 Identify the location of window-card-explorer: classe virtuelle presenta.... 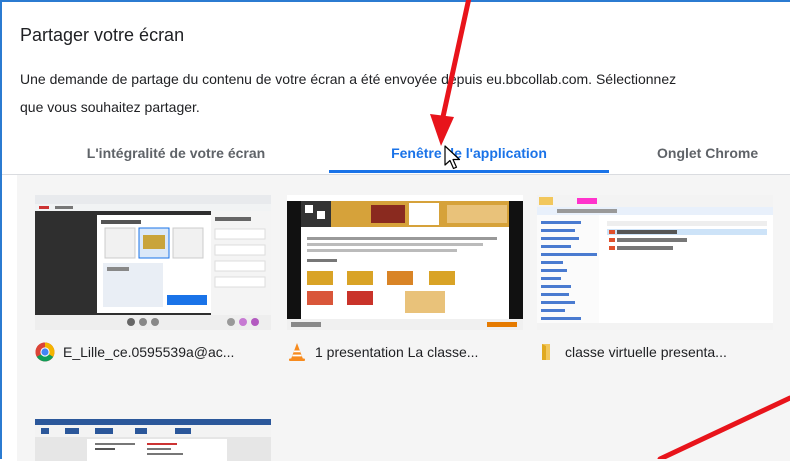
(655, 275).